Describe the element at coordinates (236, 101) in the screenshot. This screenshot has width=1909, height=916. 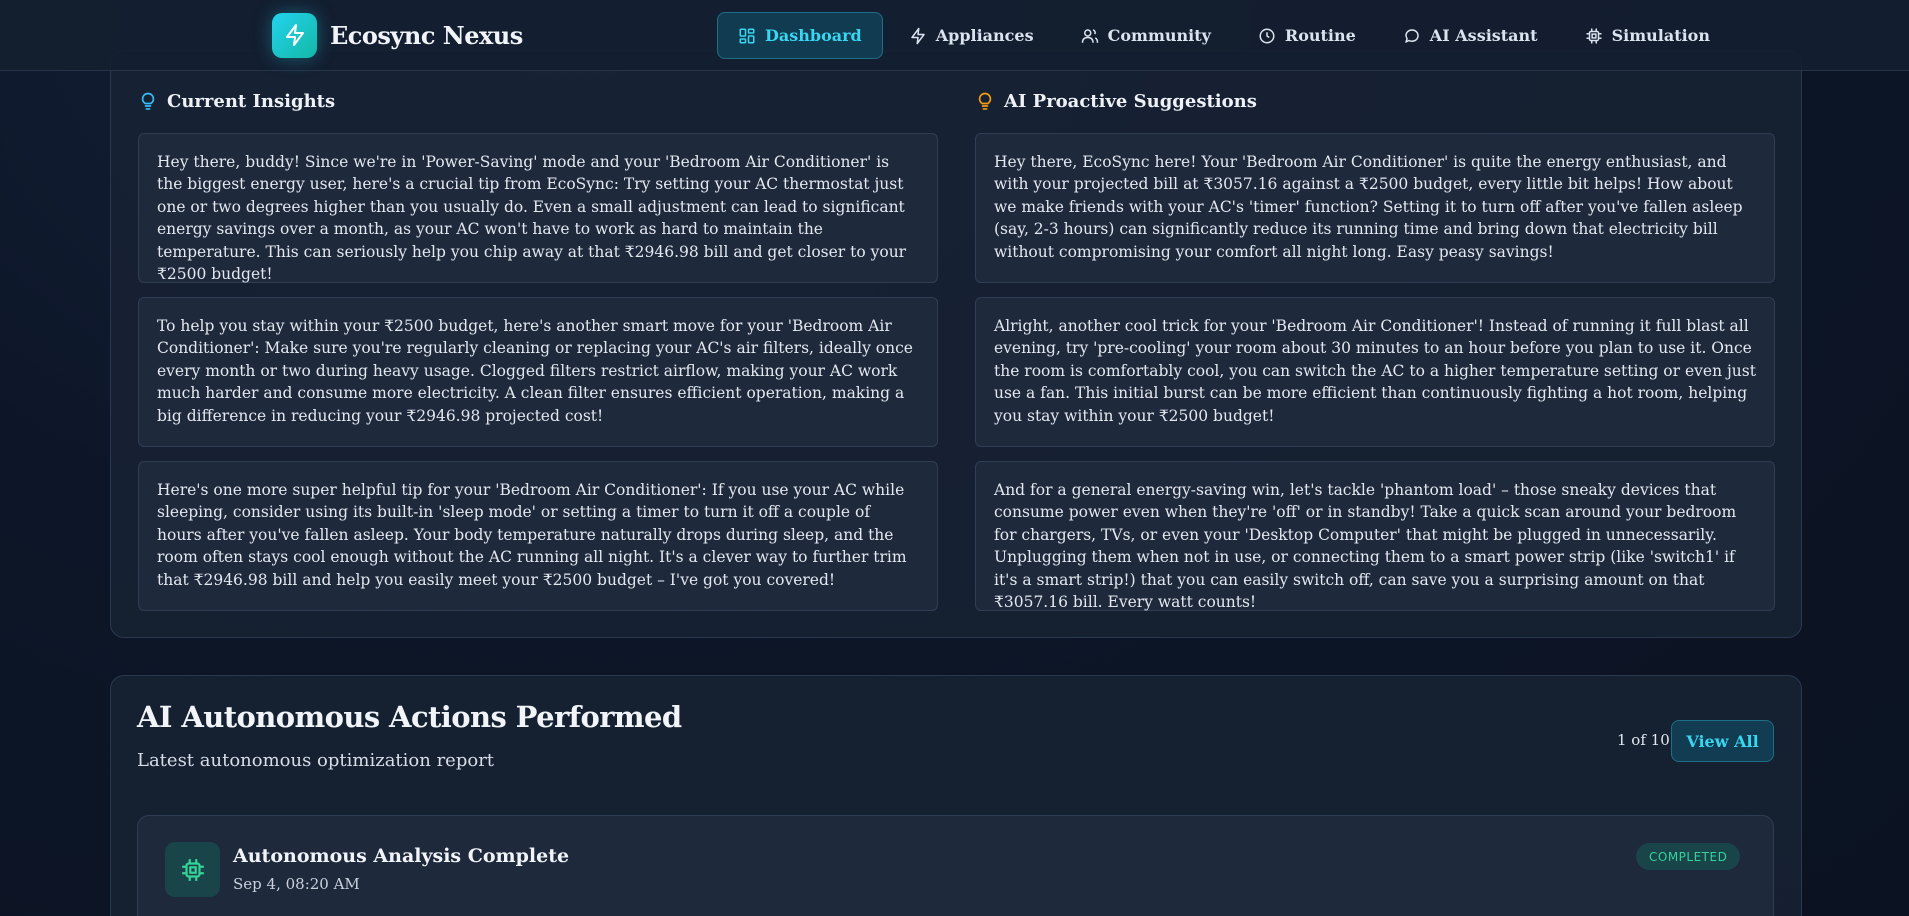
I see `current-insights-heading: Current Insights` at that location.